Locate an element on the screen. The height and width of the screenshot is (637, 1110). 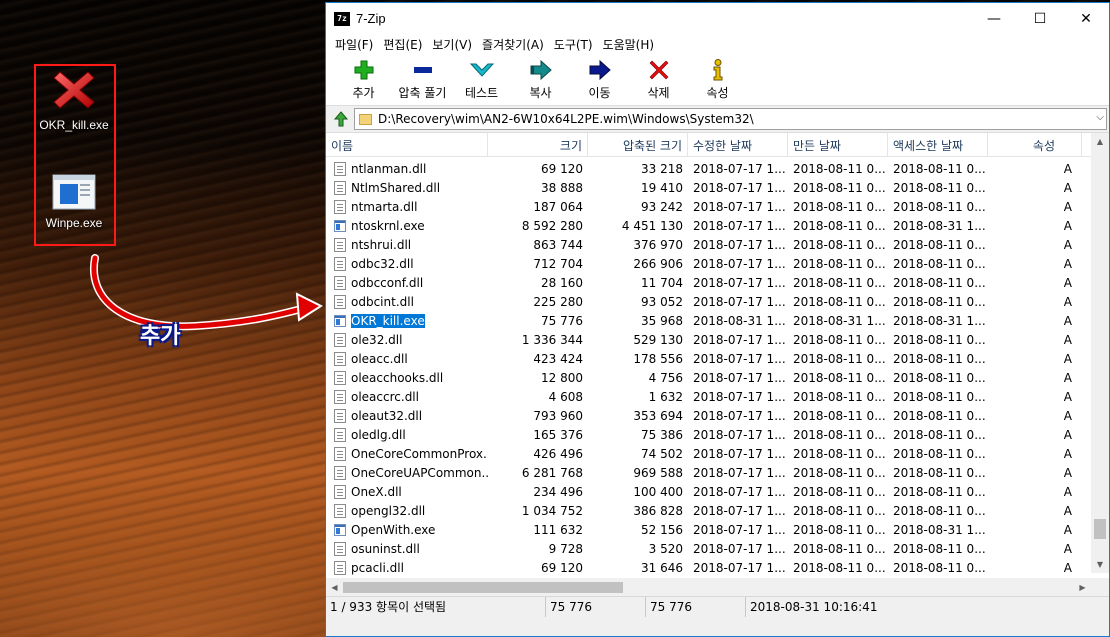
add-button: 추가 is located at coordinates (363, 79).